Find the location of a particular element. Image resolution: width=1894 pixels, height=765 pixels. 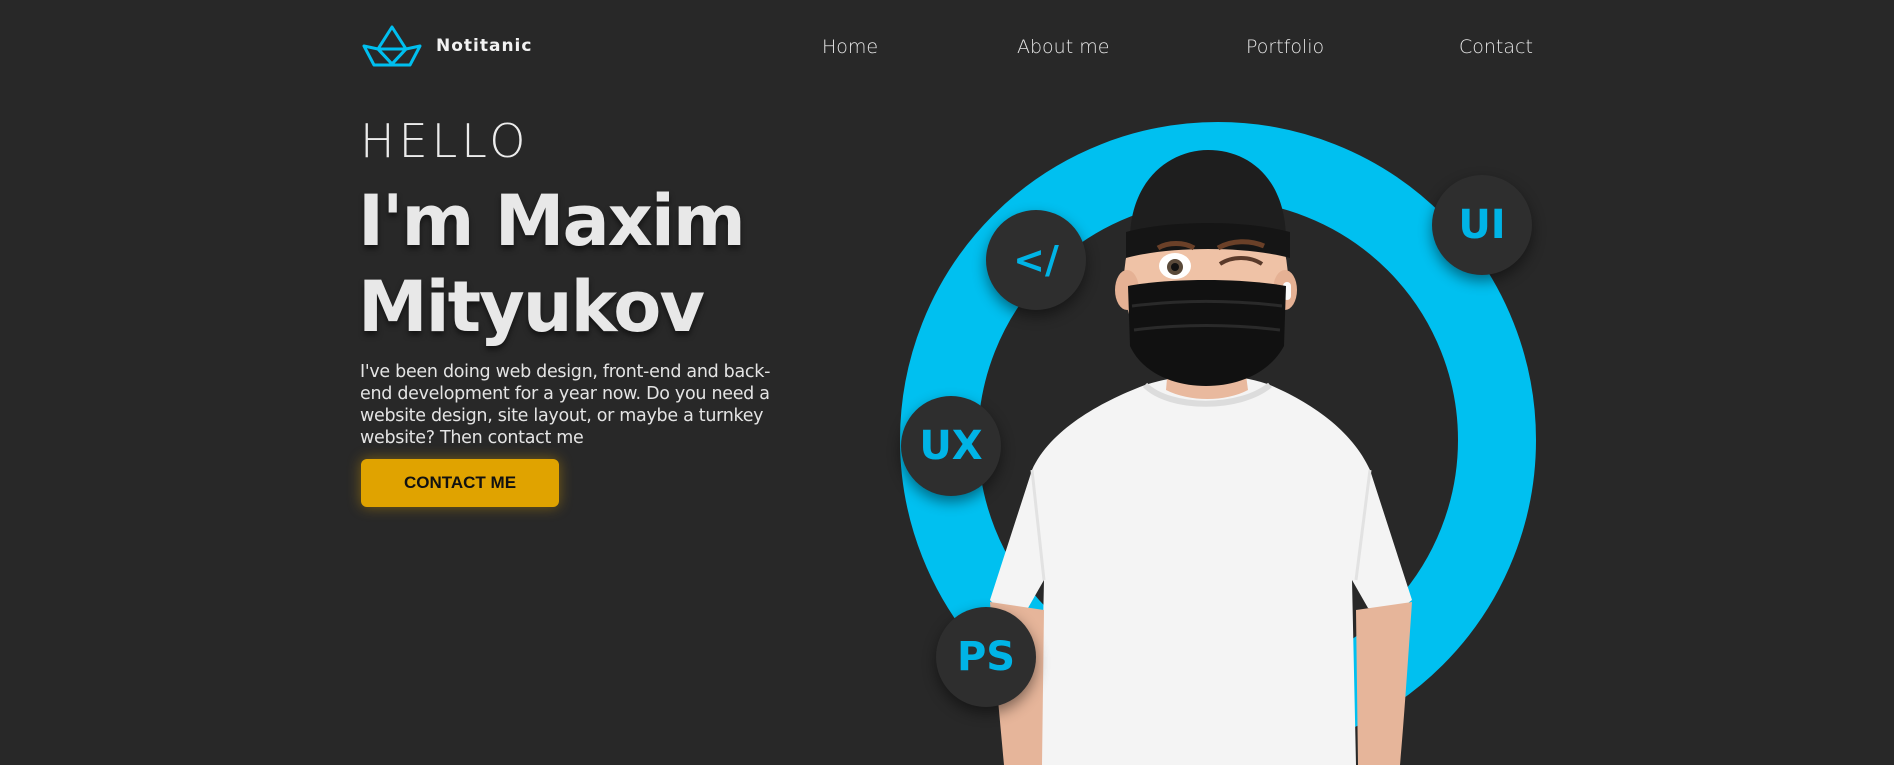

ps-badge: PS is located at coordinates (986, 657).